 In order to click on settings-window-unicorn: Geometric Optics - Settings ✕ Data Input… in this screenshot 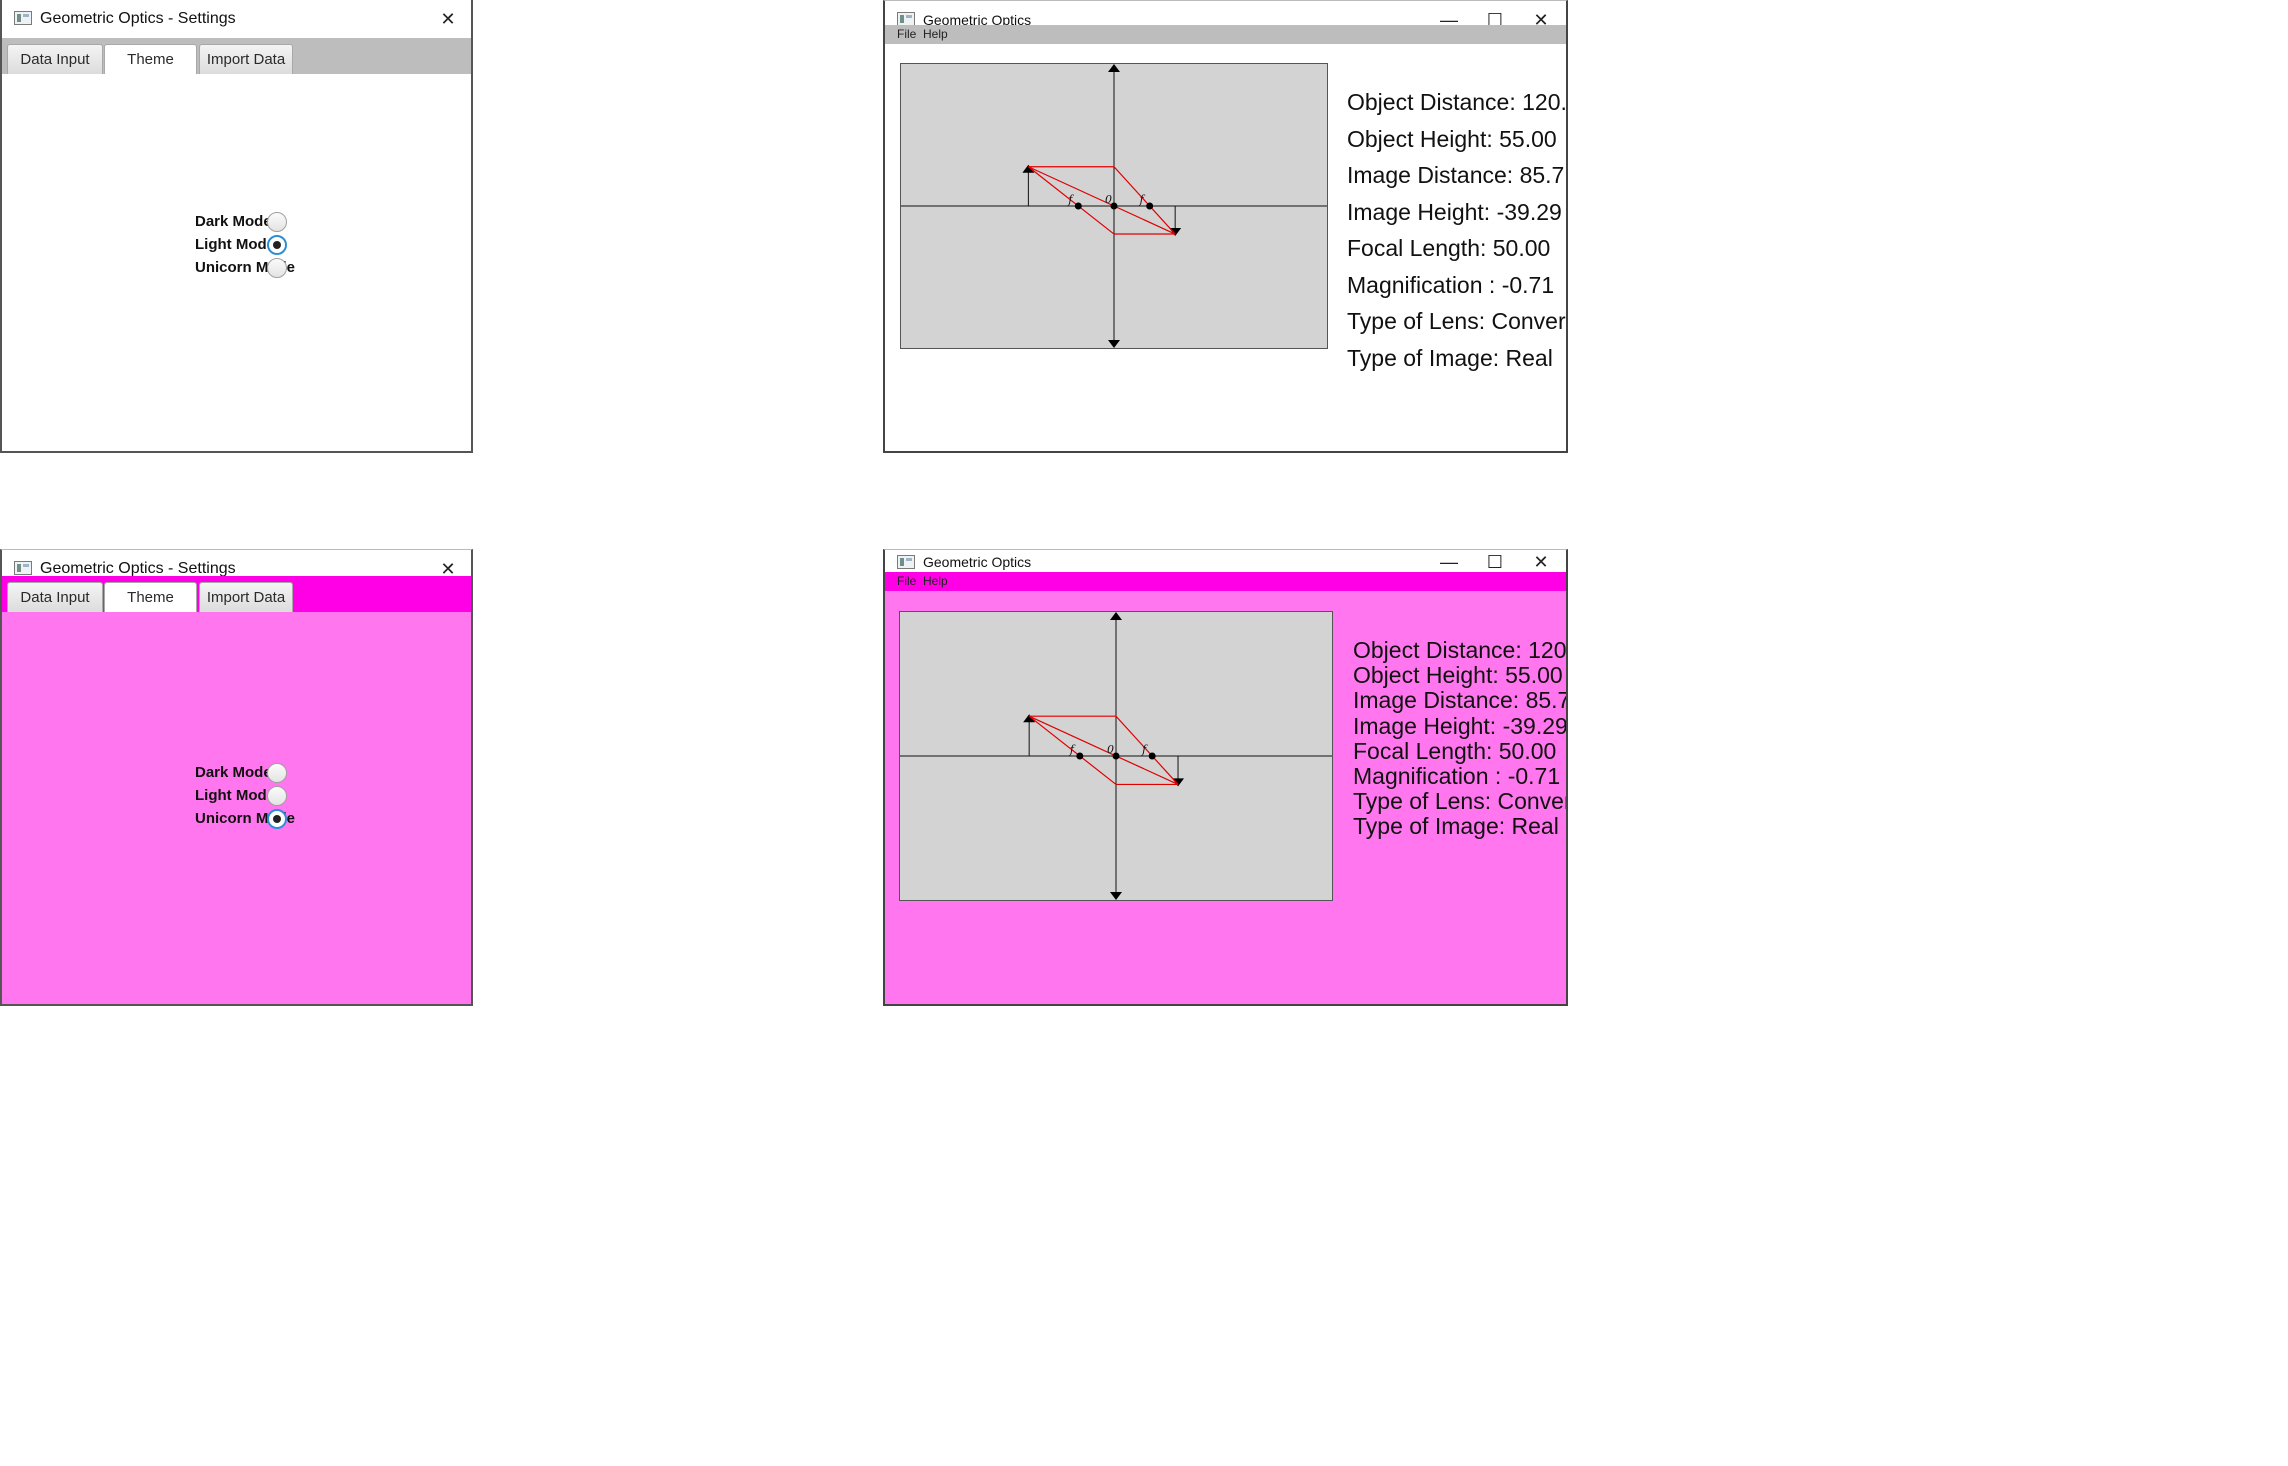, I will do `click(236, 777)`.